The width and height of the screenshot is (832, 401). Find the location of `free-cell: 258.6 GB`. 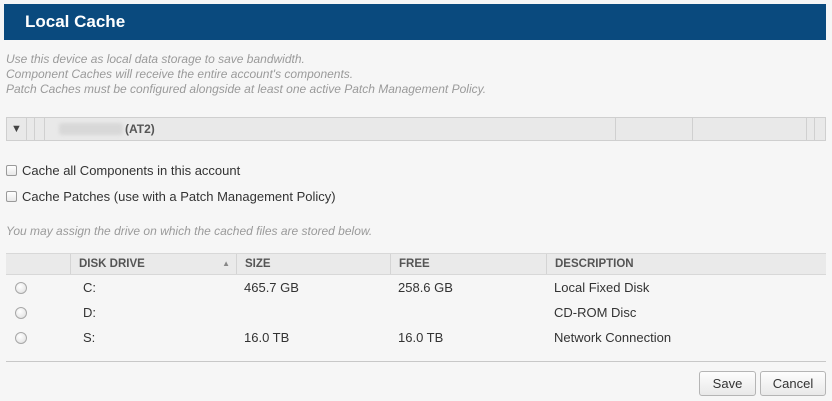

free-cell: 258.6 GB is located at coordinates (425, 287).